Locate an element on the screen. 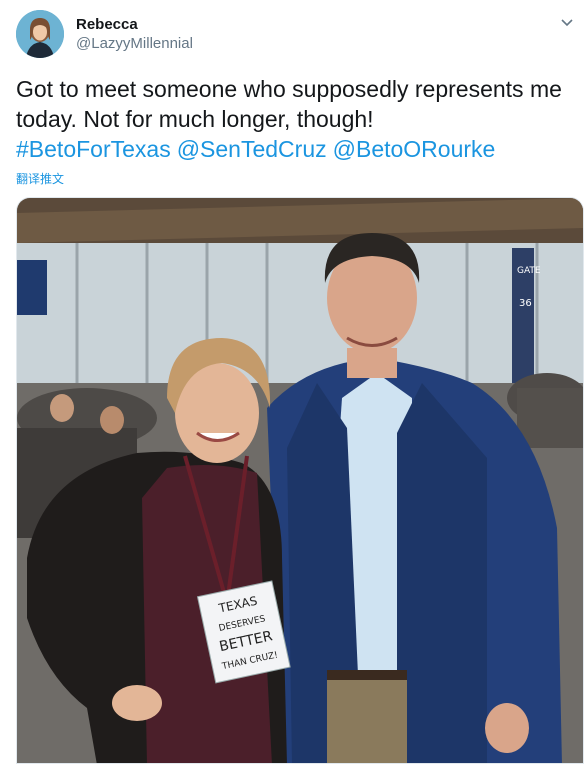 This screenshot has height=764, width=586. gate-sign-number: 36 is located at coordinates (525, 303).